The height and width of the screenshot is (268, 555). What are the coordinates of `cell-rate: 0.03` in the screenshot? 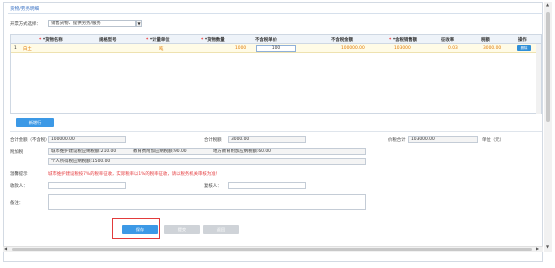 It's located at (453, 48).